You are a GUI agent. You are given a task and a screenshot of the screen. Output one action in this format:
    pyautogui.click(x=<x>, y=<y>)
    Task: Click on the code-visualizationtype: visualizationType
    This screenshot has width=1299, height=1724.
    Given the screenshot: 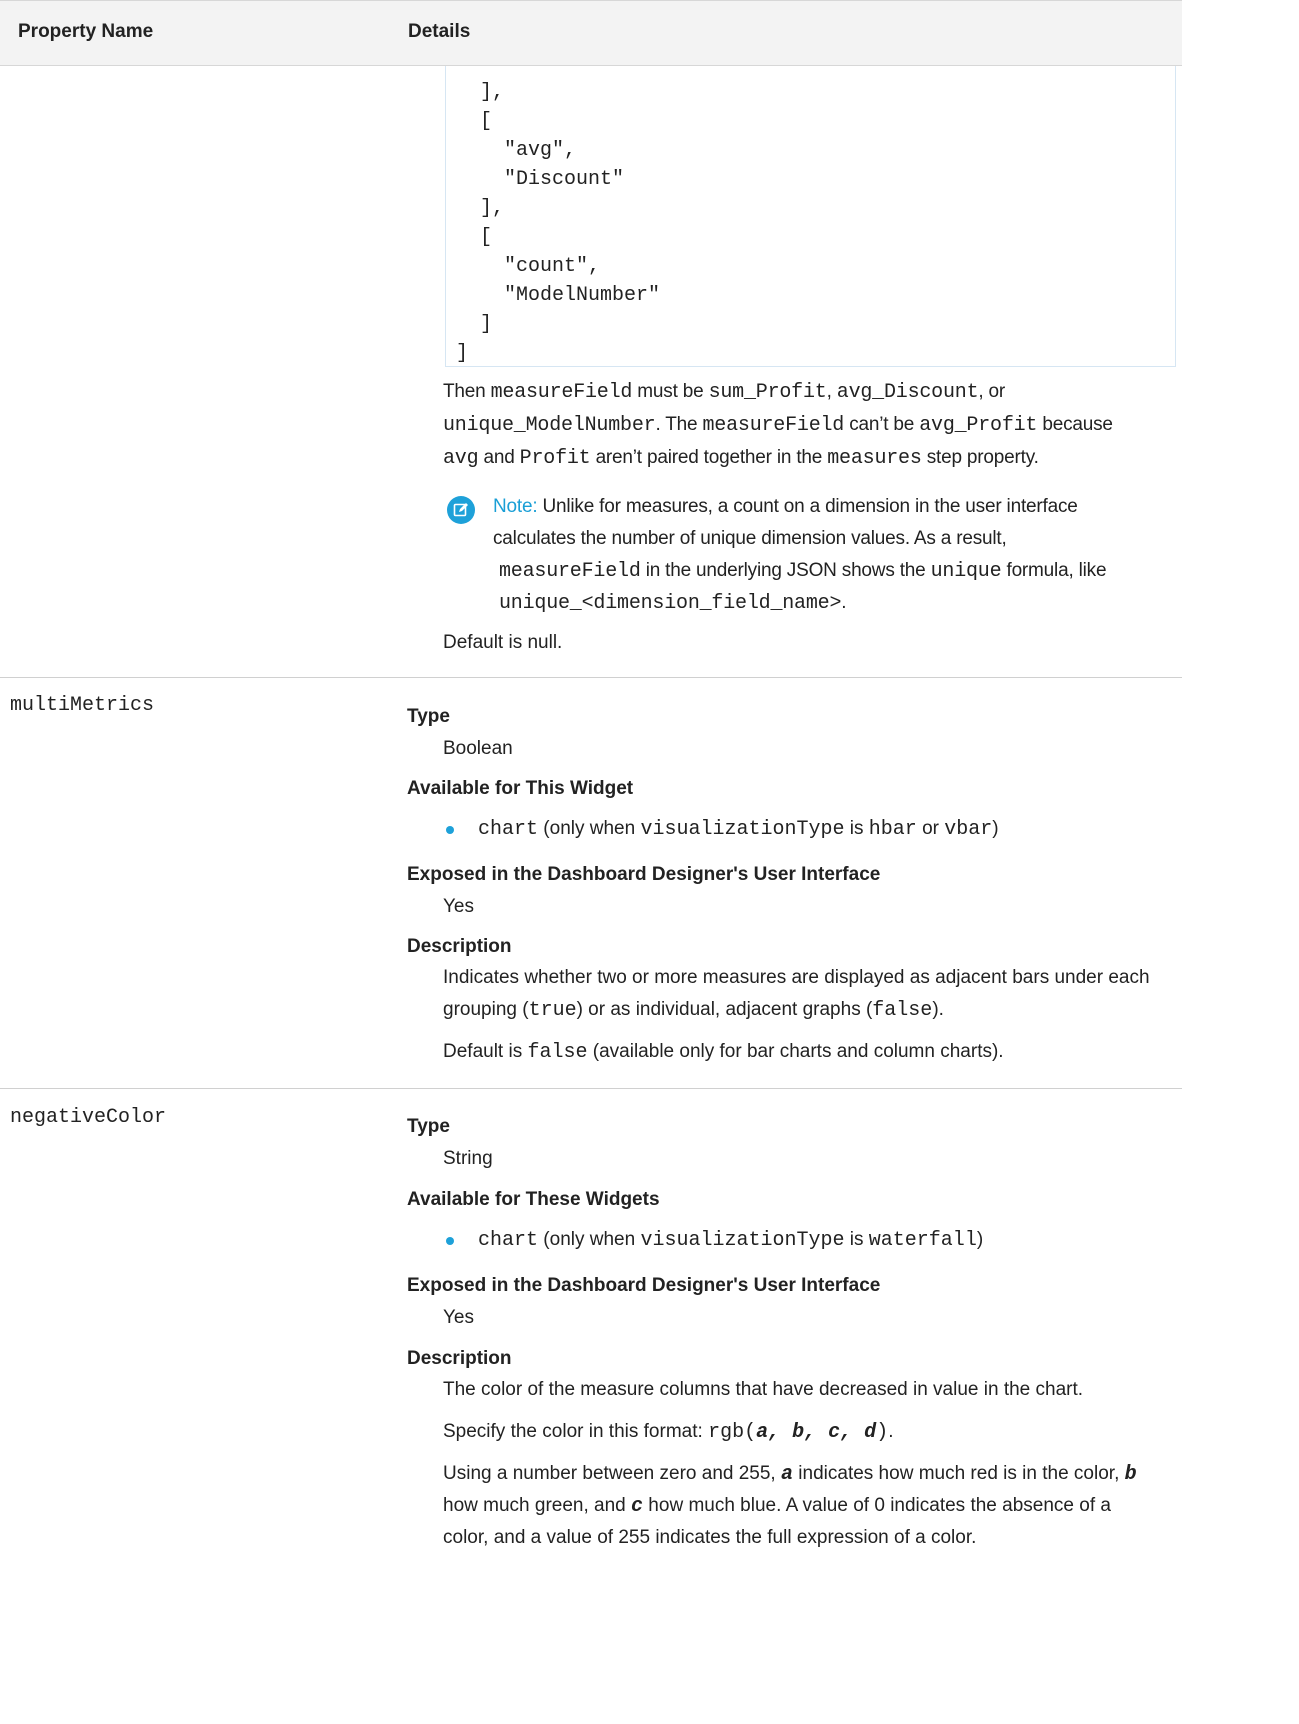 What is the action you would take?
    pyautogui.click(x=742, y=1240)
    